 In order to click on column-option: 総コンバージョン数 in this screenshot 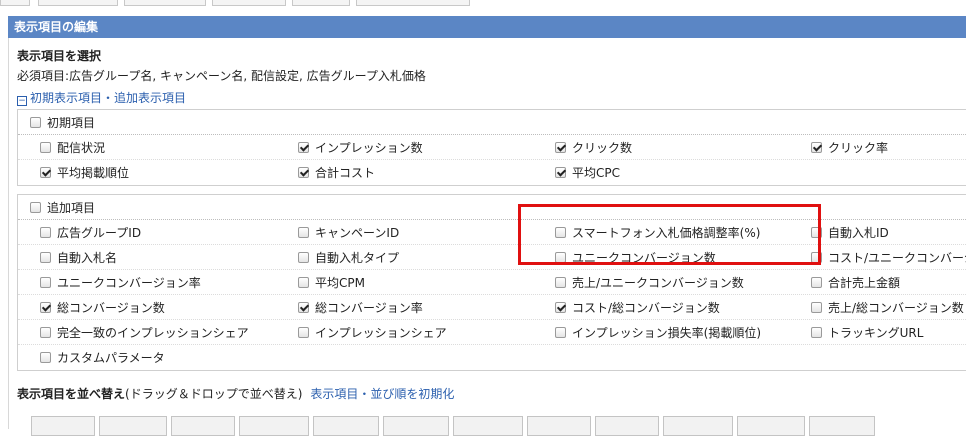, I will do `click(102, 307)`.